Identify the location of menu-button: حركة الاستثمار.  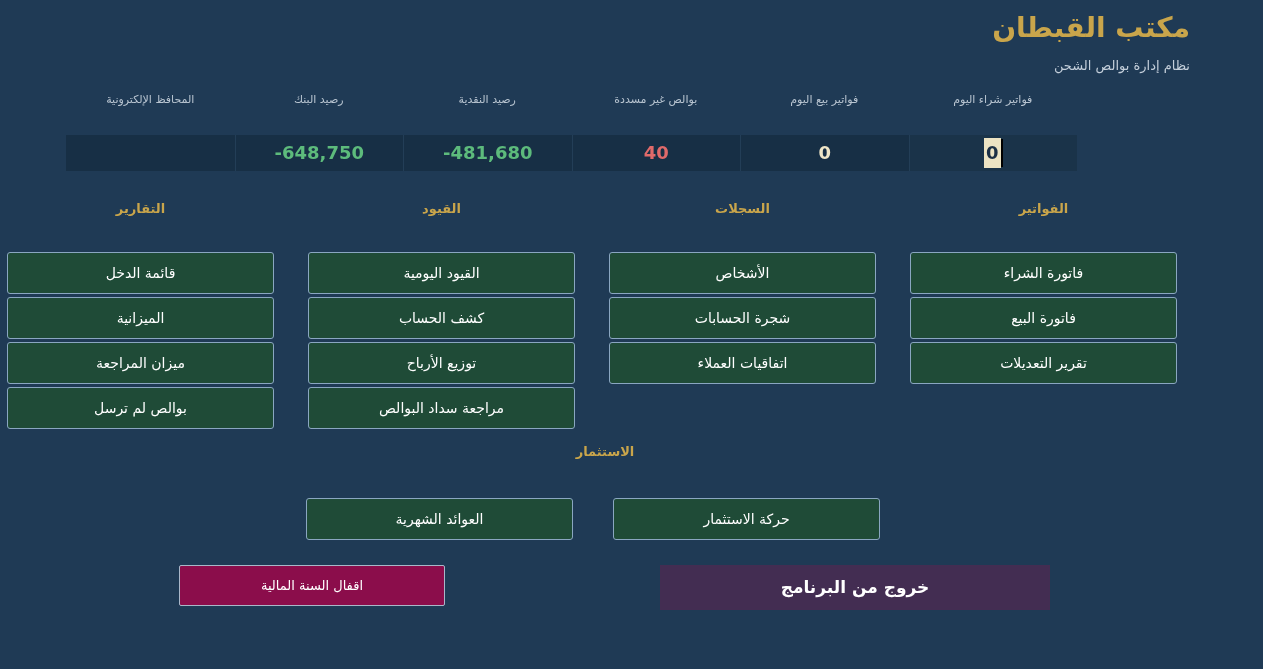
(746, 519).